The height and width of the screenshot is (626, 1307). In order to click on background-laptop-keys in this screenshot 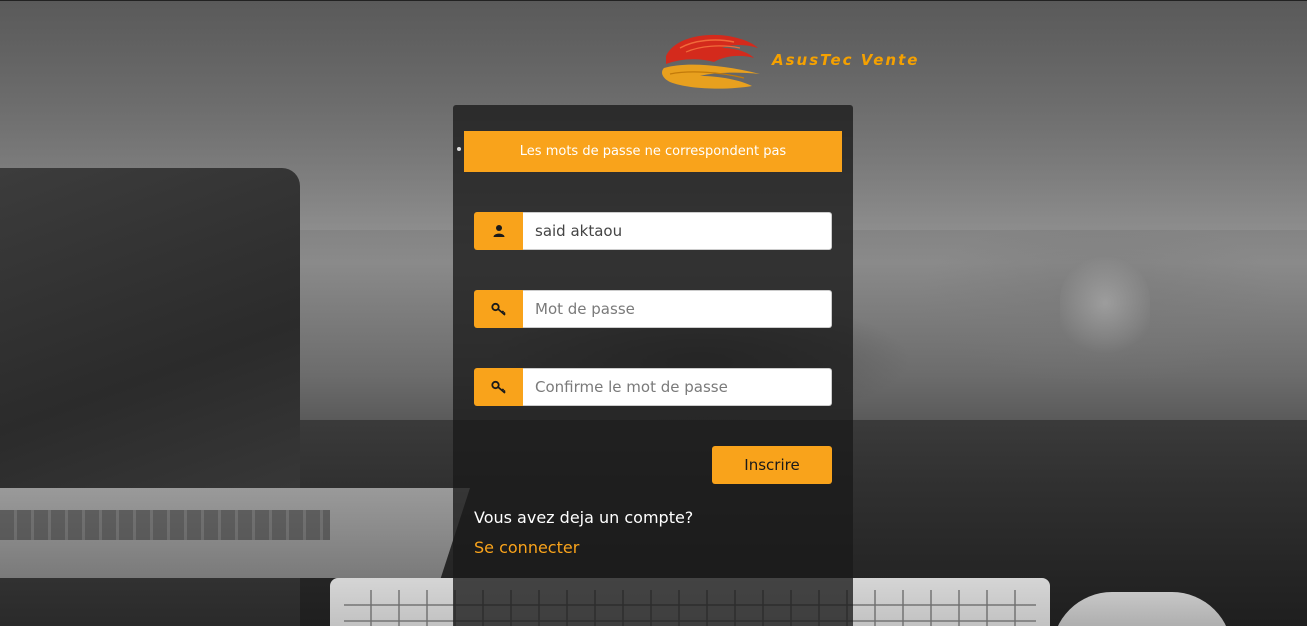, I will do `click(165, 525)`.